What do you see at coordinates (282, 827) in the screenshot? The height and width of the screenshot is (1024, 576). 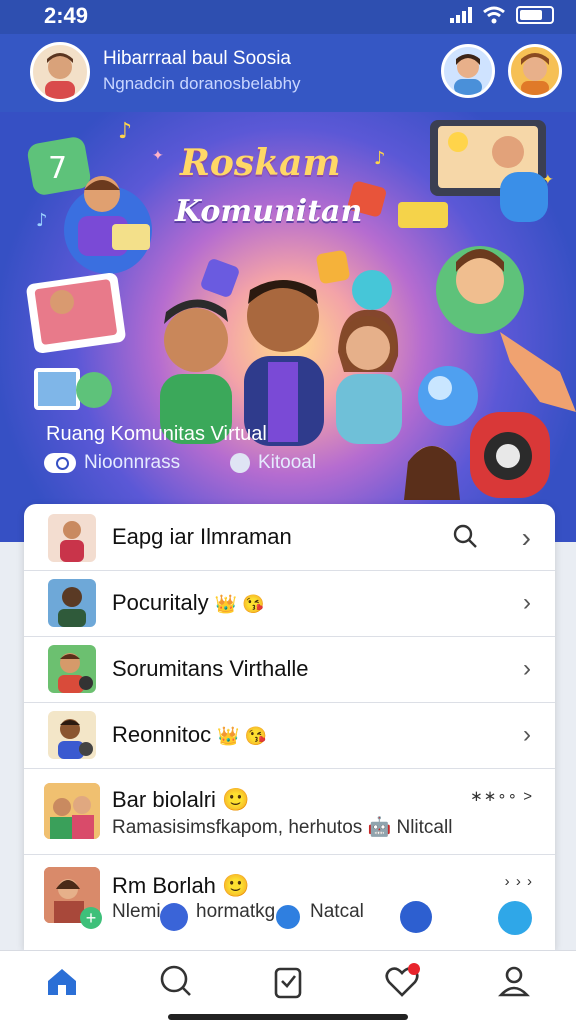 I see `row-subtitle: Ramasisimsfkapom, herhutos 🤖 Nlitcall` at bounding box center [282, 827].